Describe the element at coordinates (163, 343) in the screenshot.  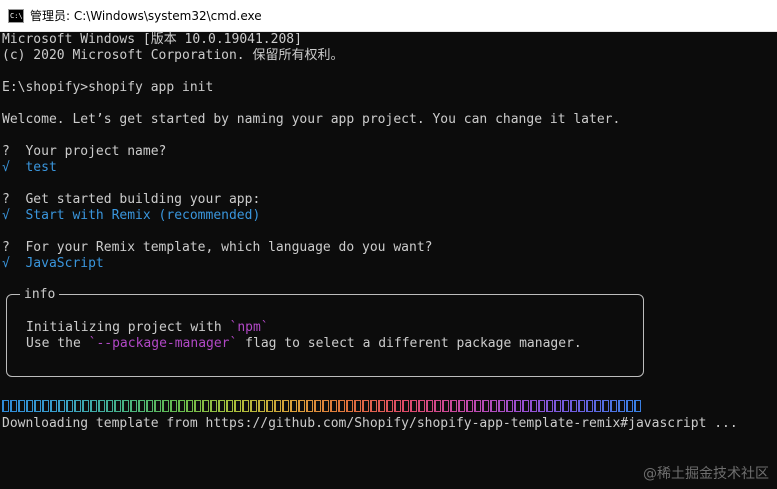
I see `package-manager-flag: `--package-manager`` at that location.